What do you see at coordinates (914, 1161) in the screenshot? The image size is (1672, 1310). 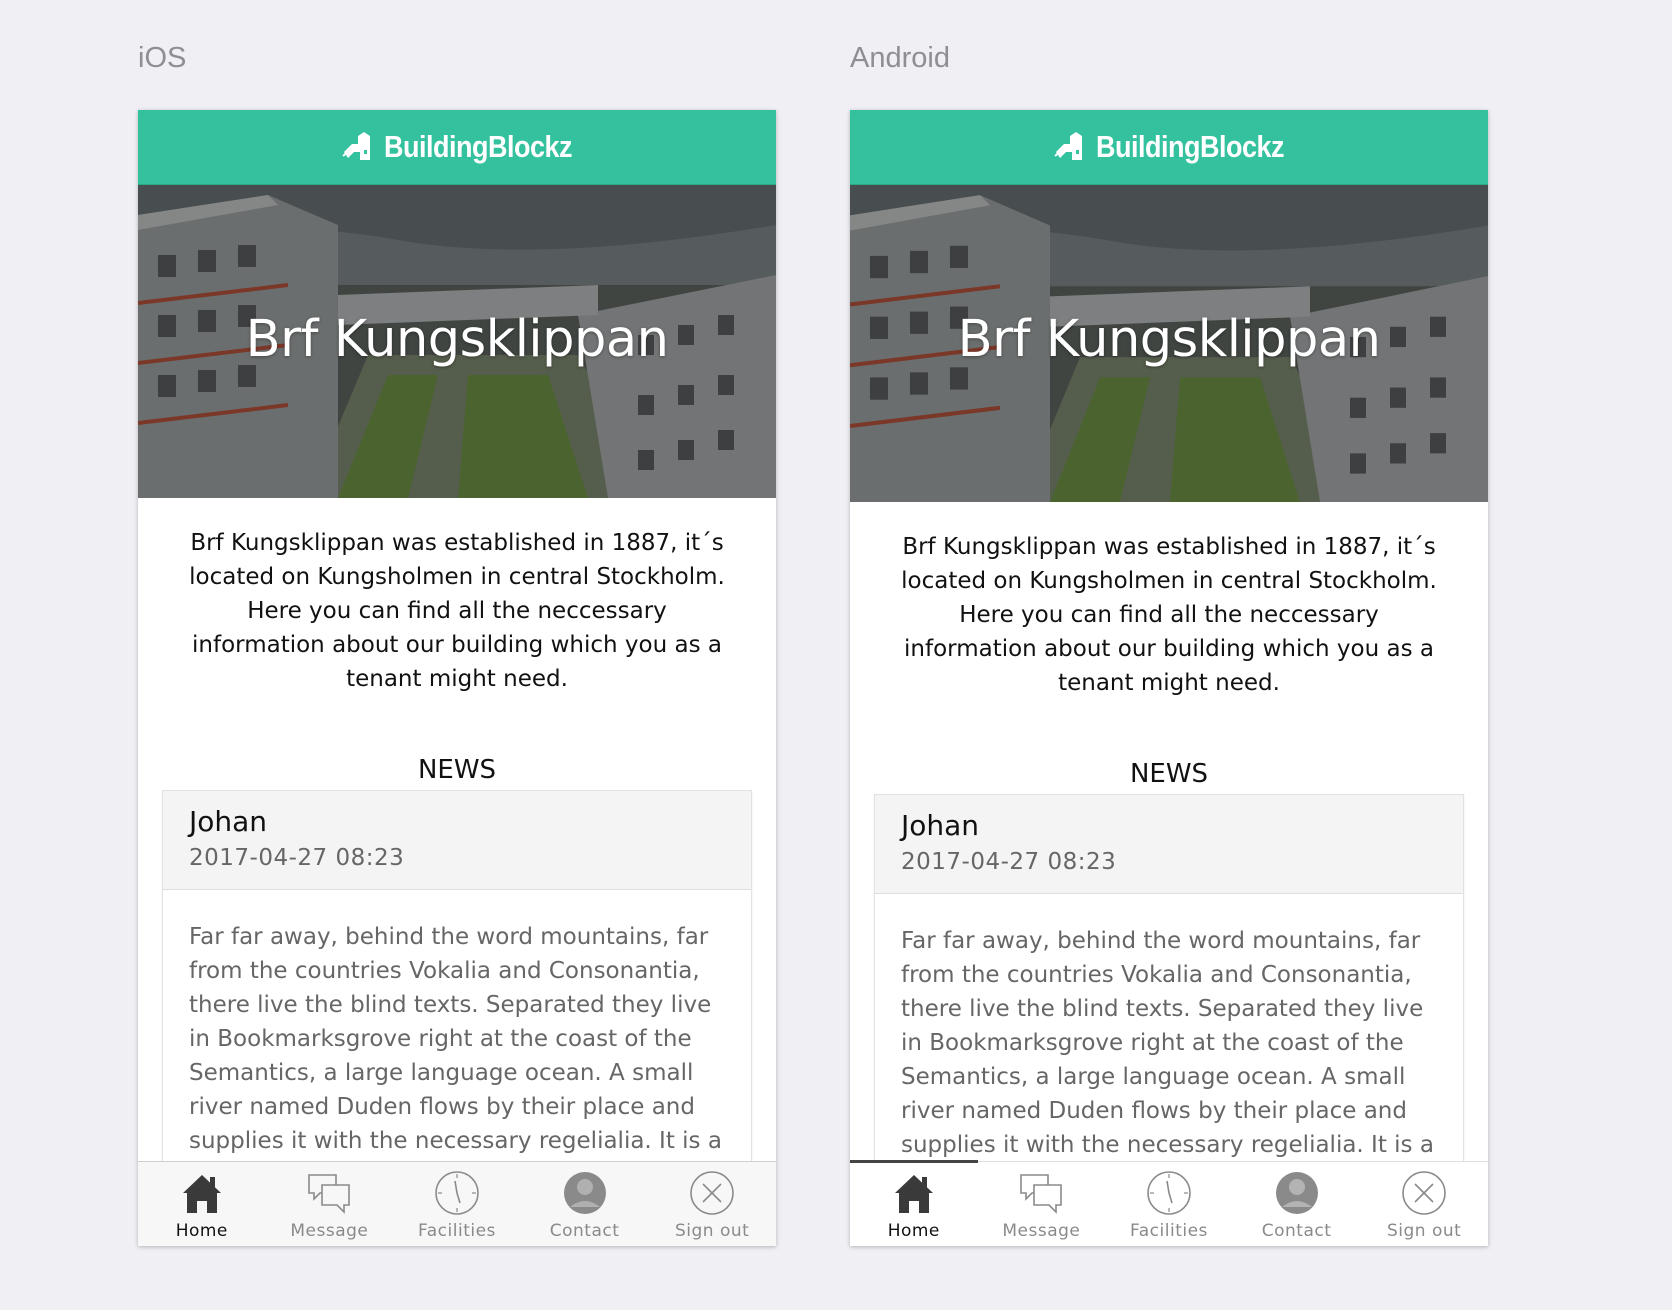 I see `active-tab-indicator` at bounding box center [914, 1161].